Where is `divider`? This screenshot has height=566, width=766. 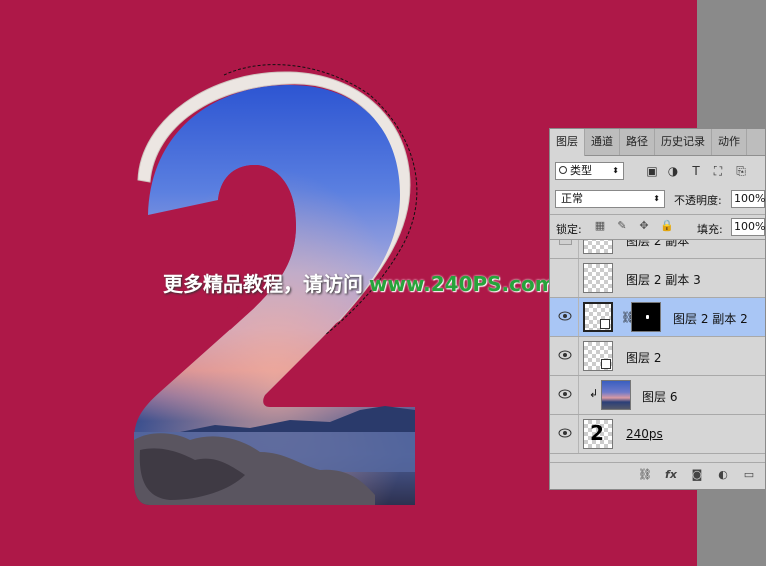
divider is located at coordinates (657, 214).